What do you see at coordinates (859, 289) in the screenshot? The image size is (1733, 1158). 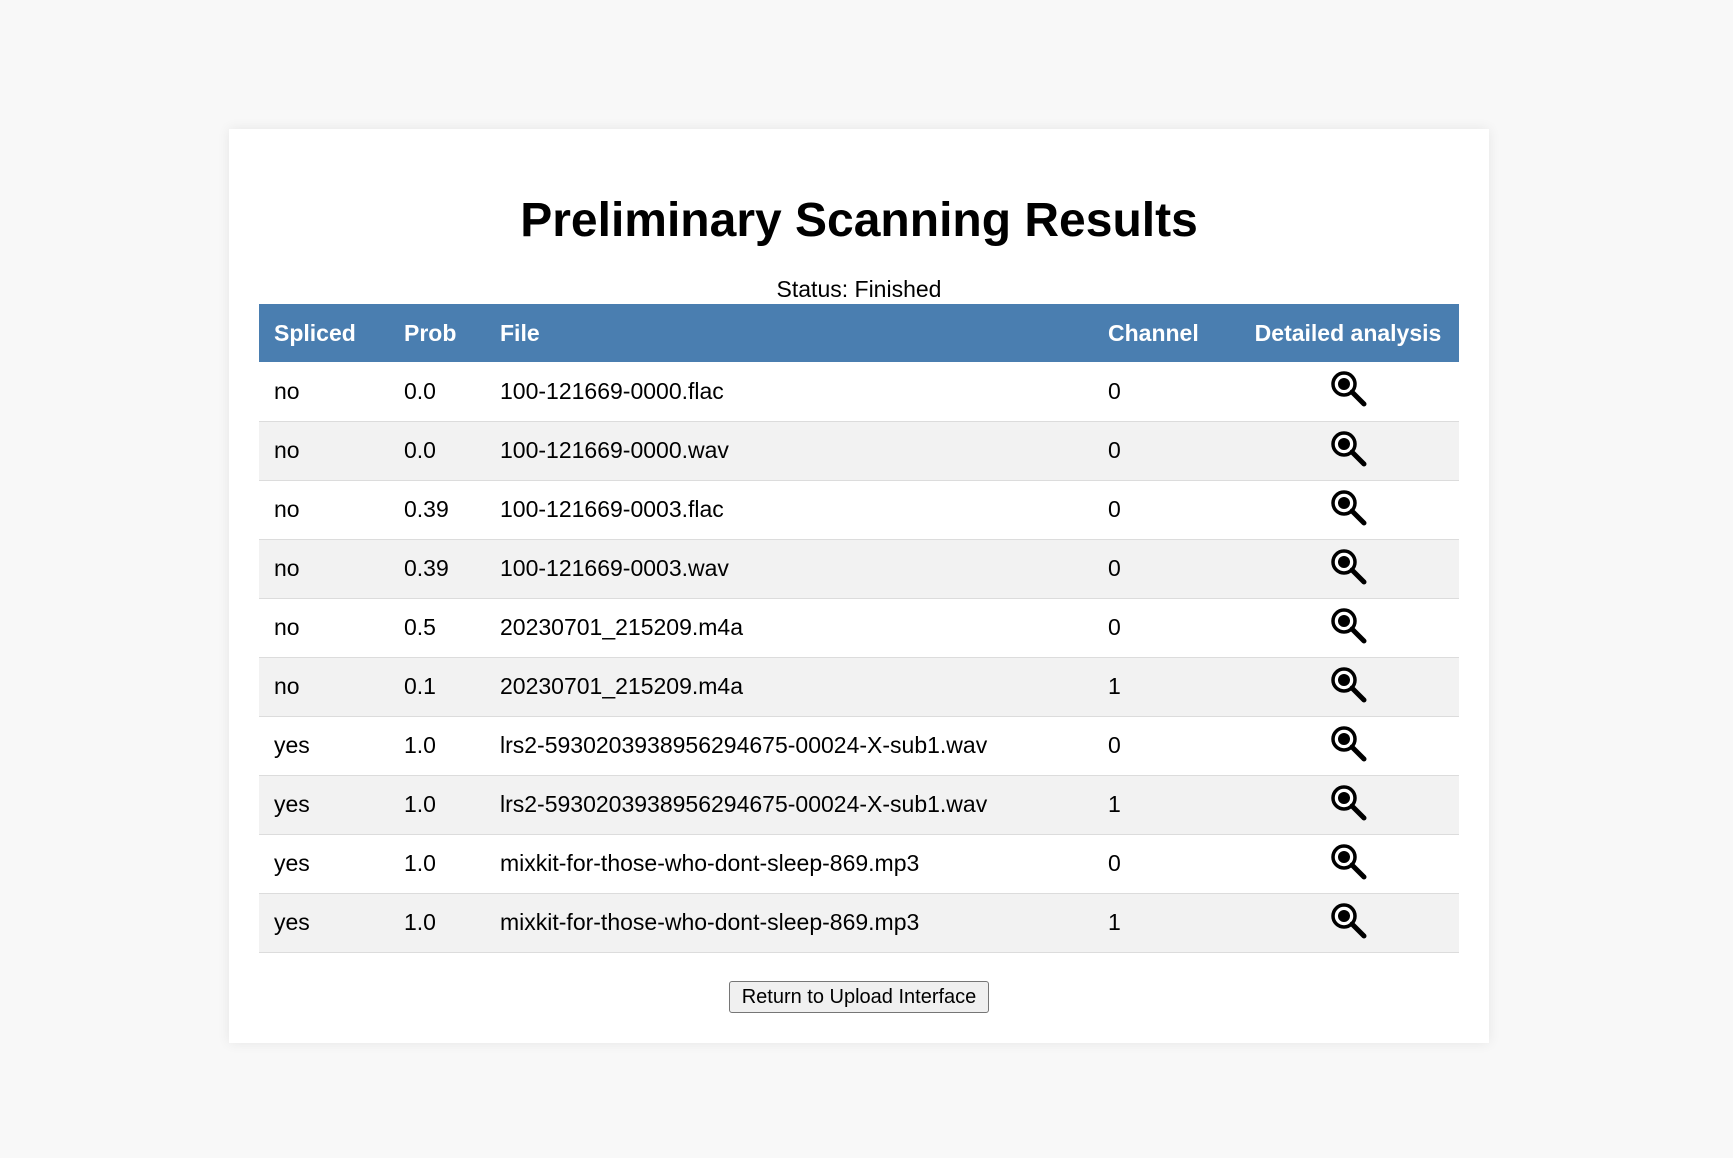 I see `status-text: Status: Finished` at bounding box center [859, 289].